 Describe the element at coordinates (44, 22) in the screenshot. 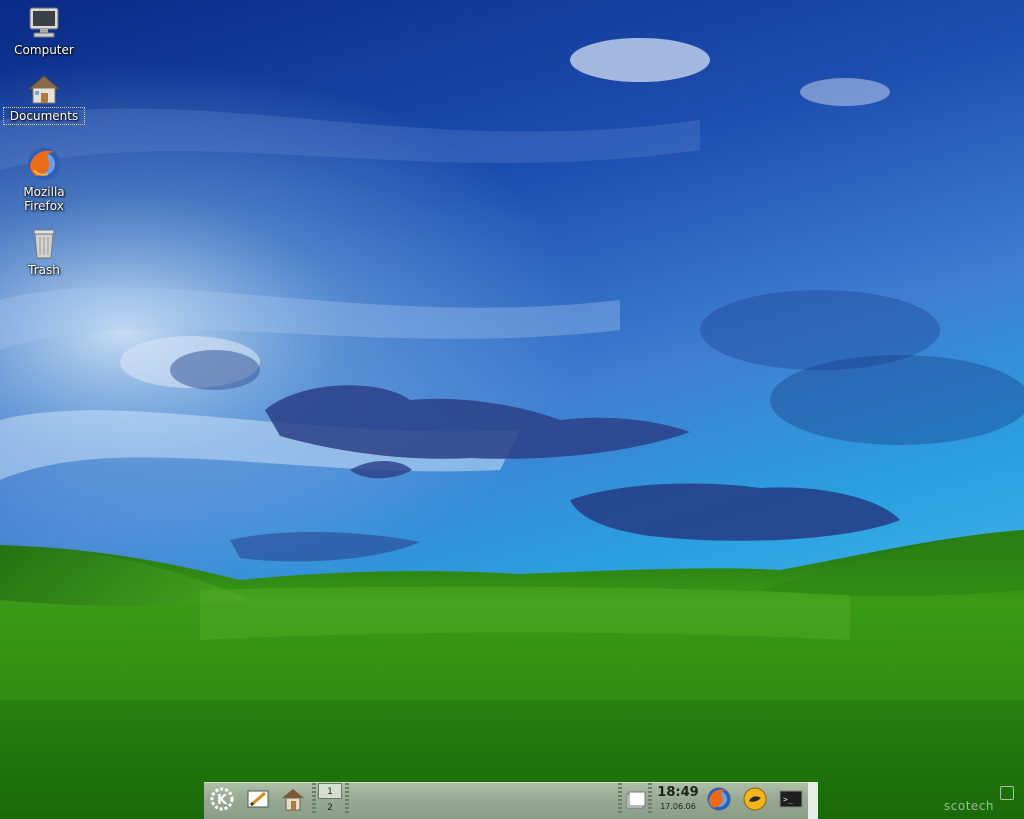

I see `computer-icon` at that location.